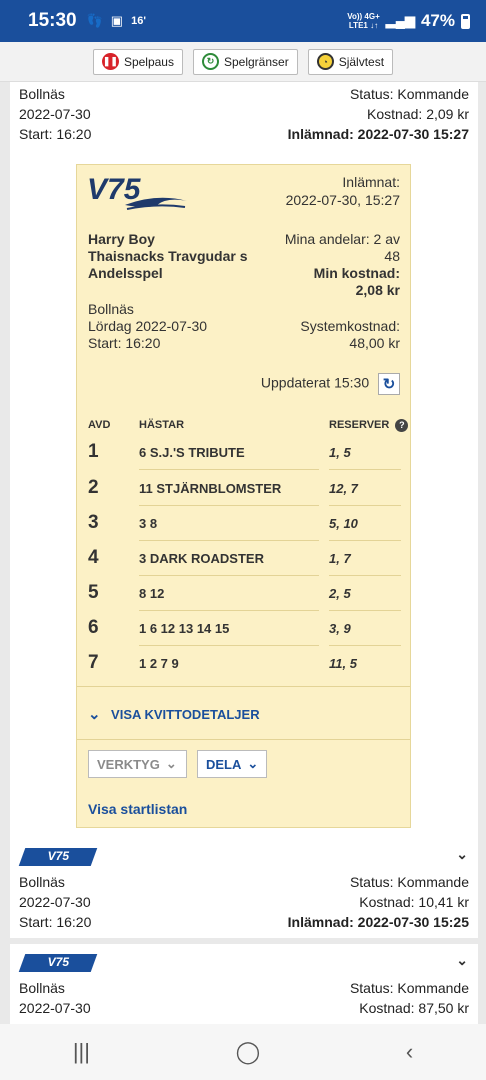 This screenshot has width=486, height=1080. I want to click on team: Thaisnacks Travgudar s, so click(168, 256).